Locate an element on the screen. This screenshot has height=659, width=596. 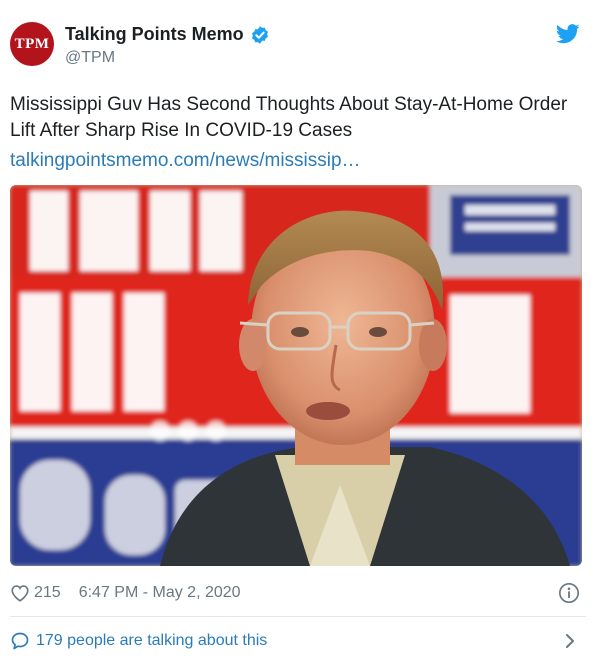
tweet-header: TPM Talking Points Memo @TPM is located at coordinates (298, 44).